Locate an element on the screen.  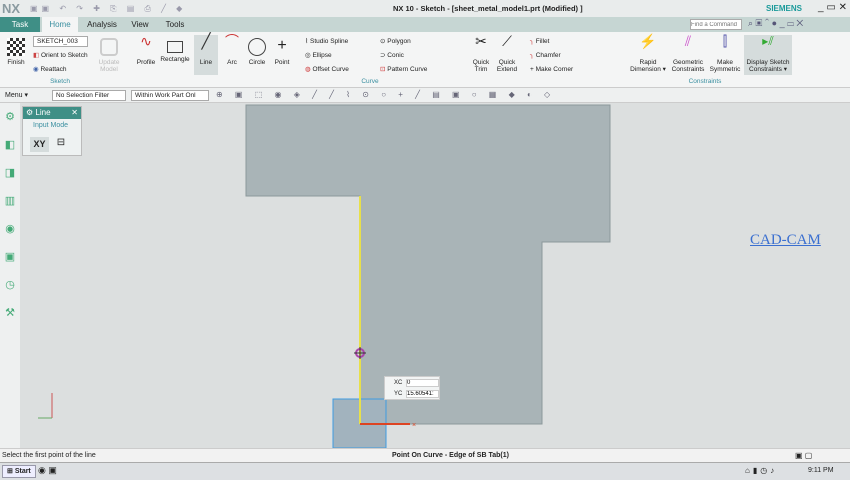
polygon-button: ⊙ Polygon is located at coordinates (395, 41).